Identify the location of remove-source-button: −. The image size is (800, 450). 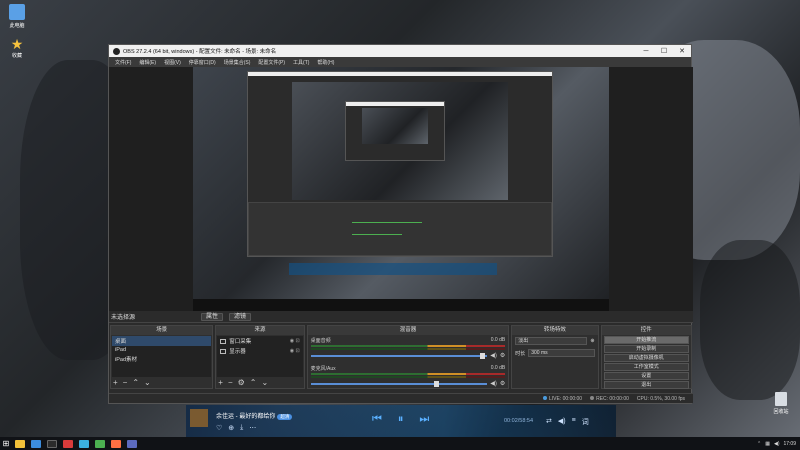
(230, 382).